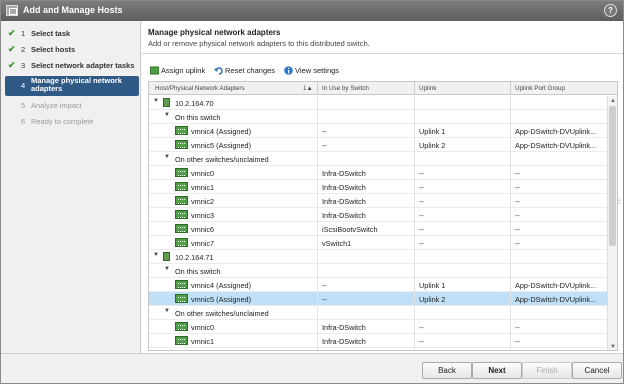 The height and width of the screenshot is (384, 624). Describe the element at coordinates (72, 34) in the screenshot. I see `wizard-step-1: ✔ 1 Select task` at that location.